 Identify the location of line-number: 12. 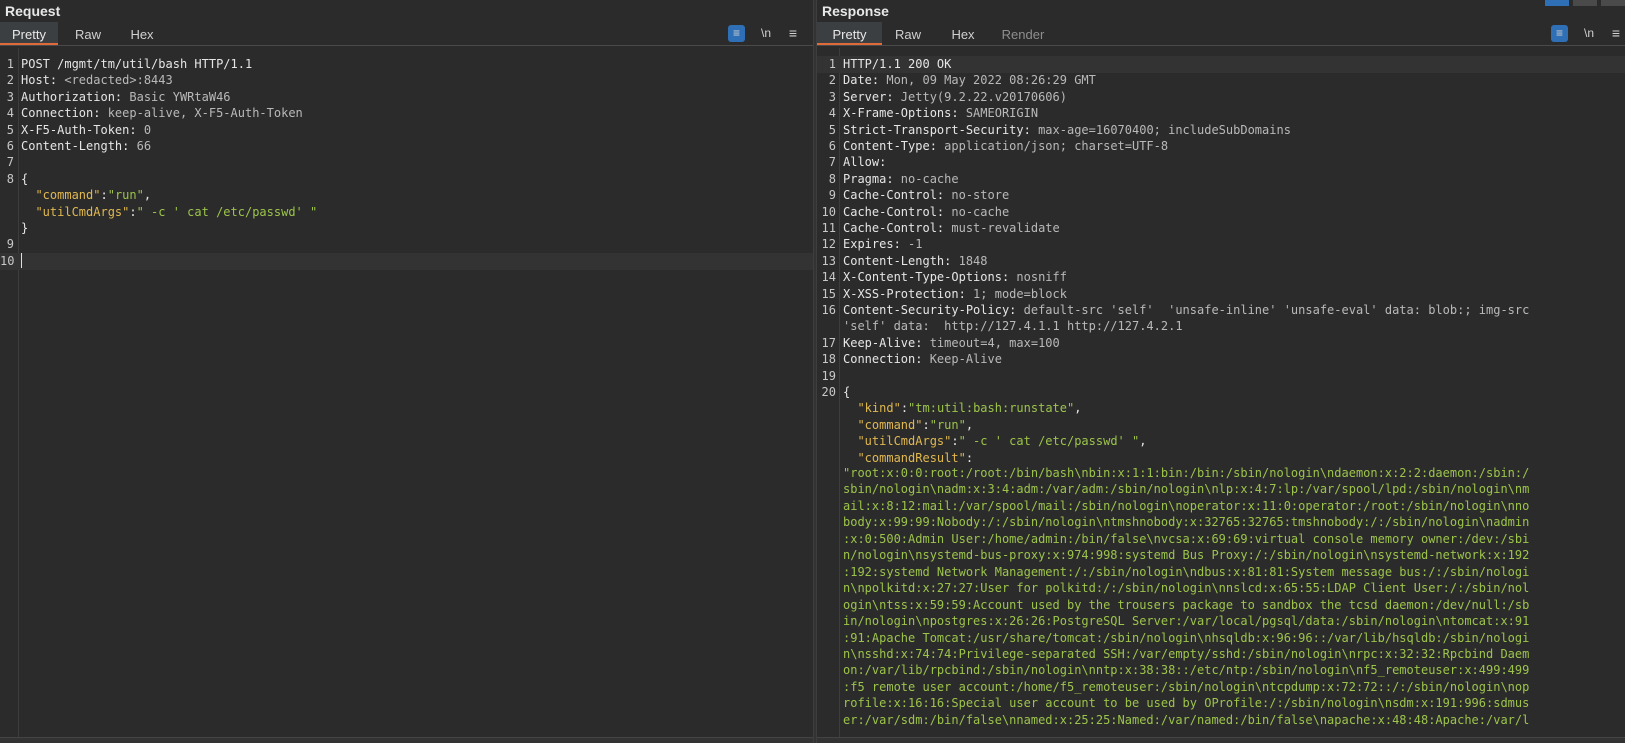
(828, 244).